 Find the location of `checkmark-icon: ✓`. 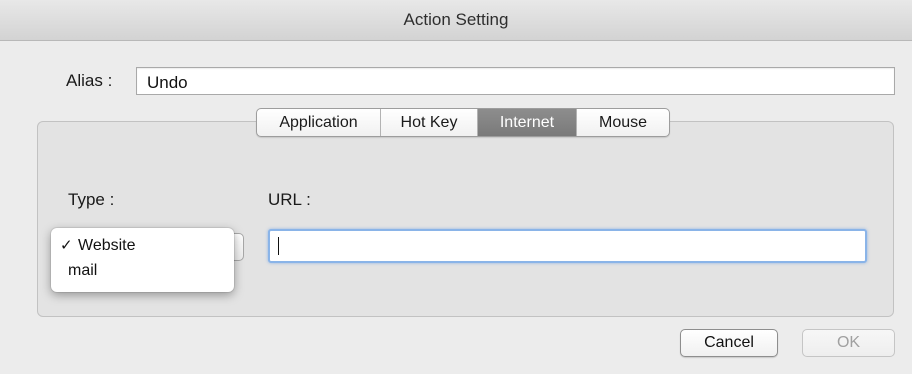

checkmark-icon: ✓ is located at coordinates (66, 245).